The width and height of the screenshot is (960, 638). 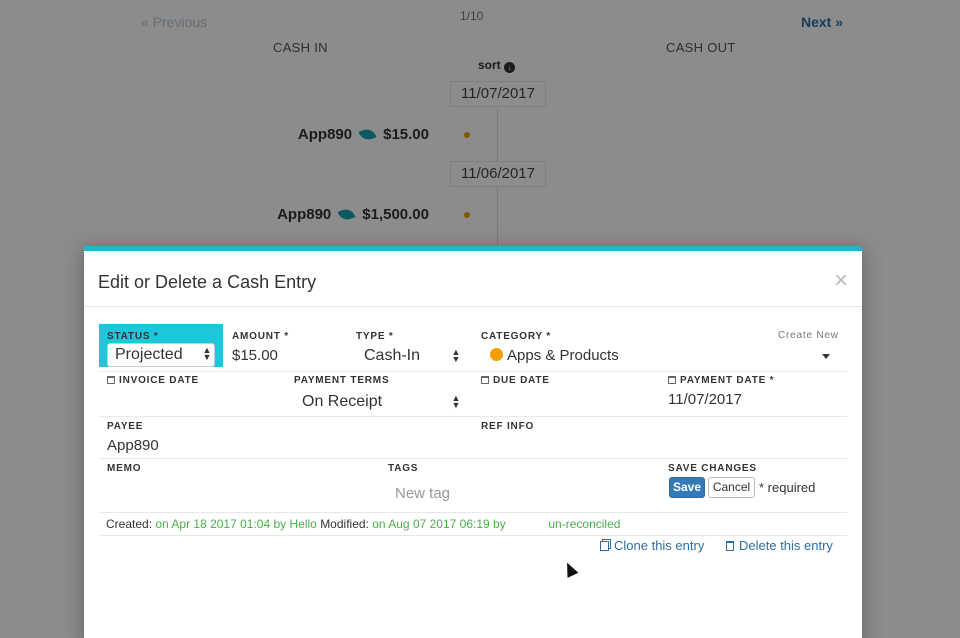 What do you see at coordinates (124, 468) in the screenshot?
I see `memo-label: MEMO` at bounding box center [124, 468].